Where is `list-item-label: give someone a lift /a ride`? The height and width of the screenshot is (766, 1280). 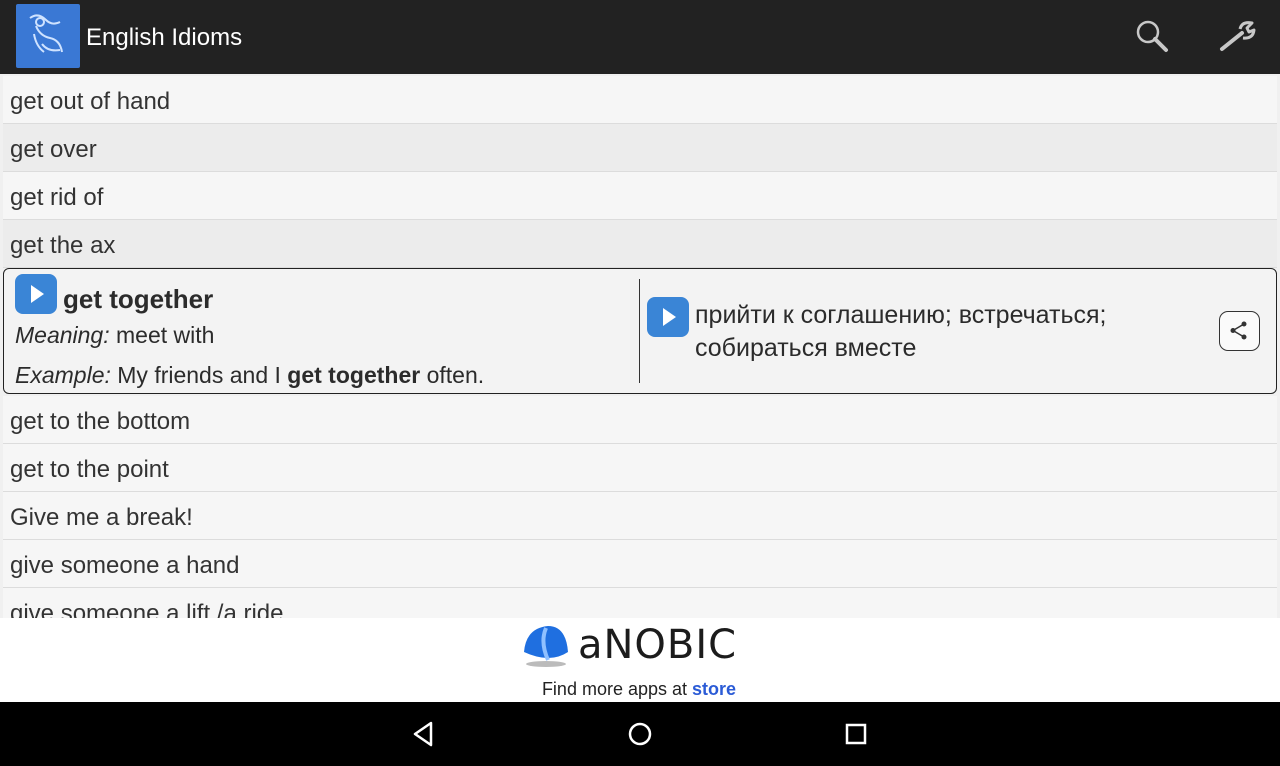
list-item-label: give someone a lift /a ride is located at coordinates (147, 609).